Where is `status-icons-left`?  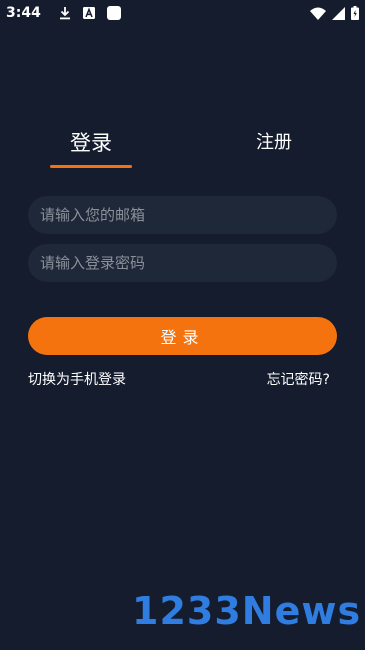
status-icons-left is located at coordinates (90, 13).